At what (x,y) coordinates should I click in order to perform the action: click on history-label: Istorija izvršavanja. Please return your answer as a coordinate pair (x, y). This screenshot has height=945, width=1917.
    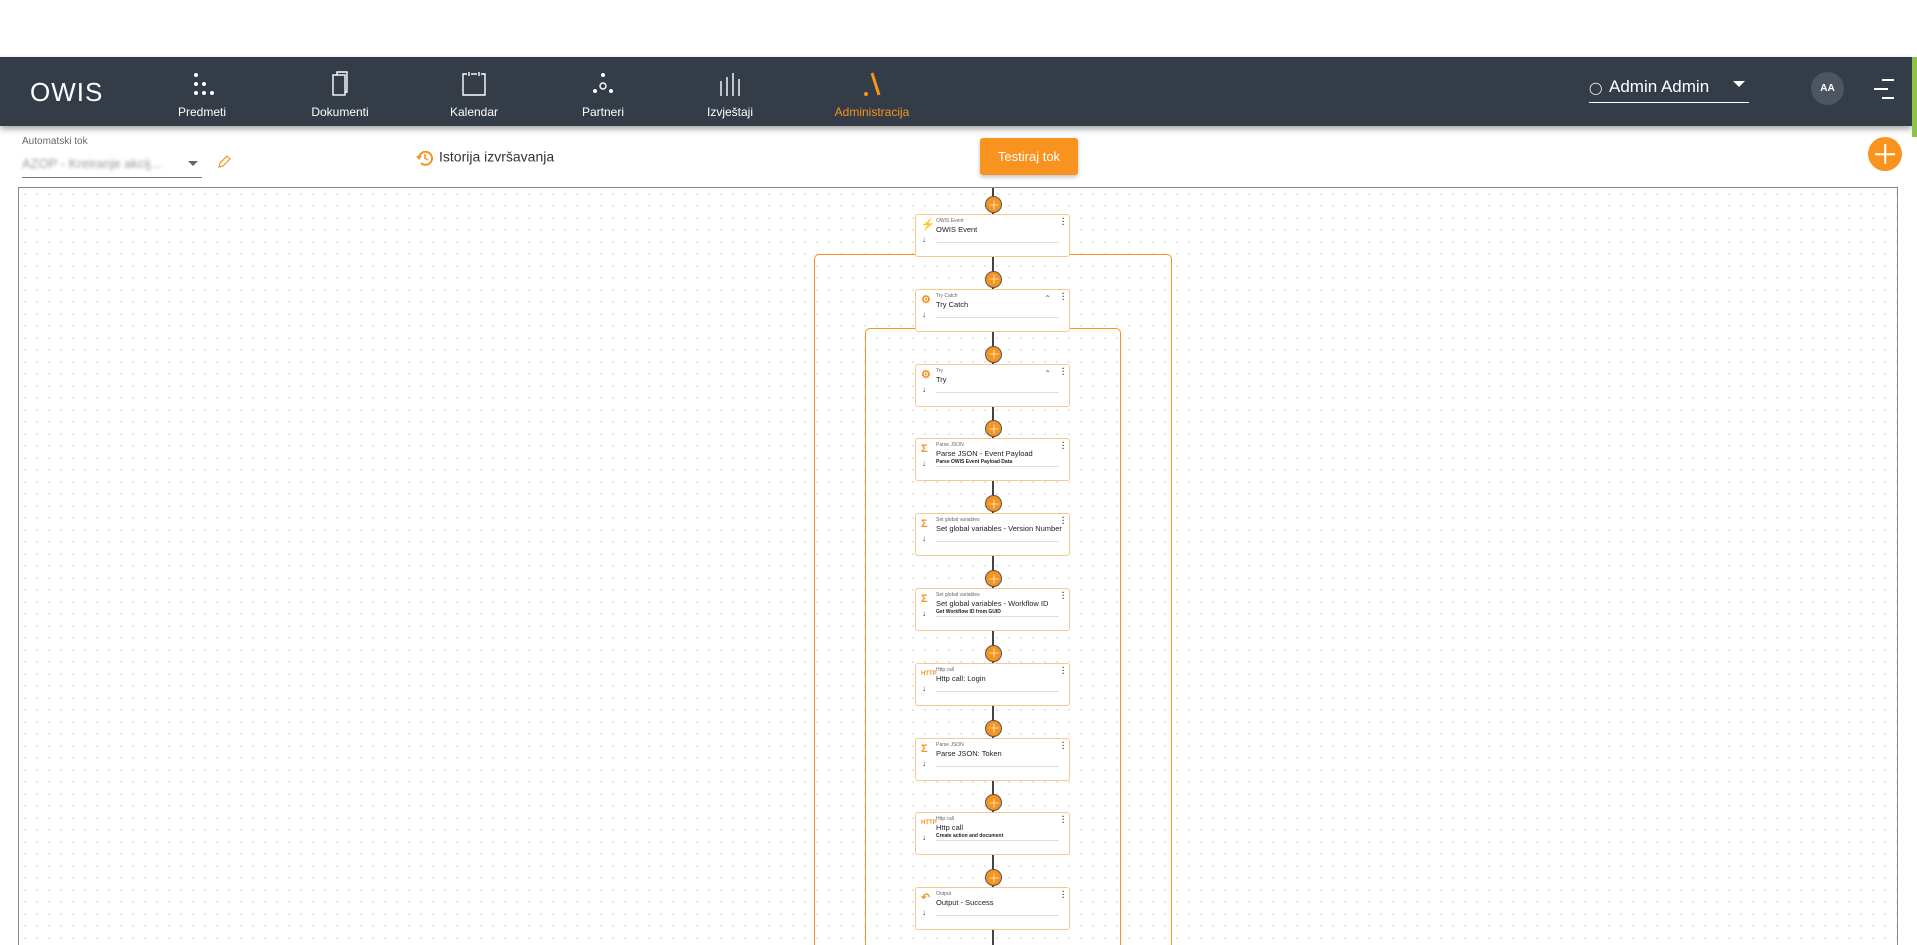
    Looking at the image, I should click on (497, 156).